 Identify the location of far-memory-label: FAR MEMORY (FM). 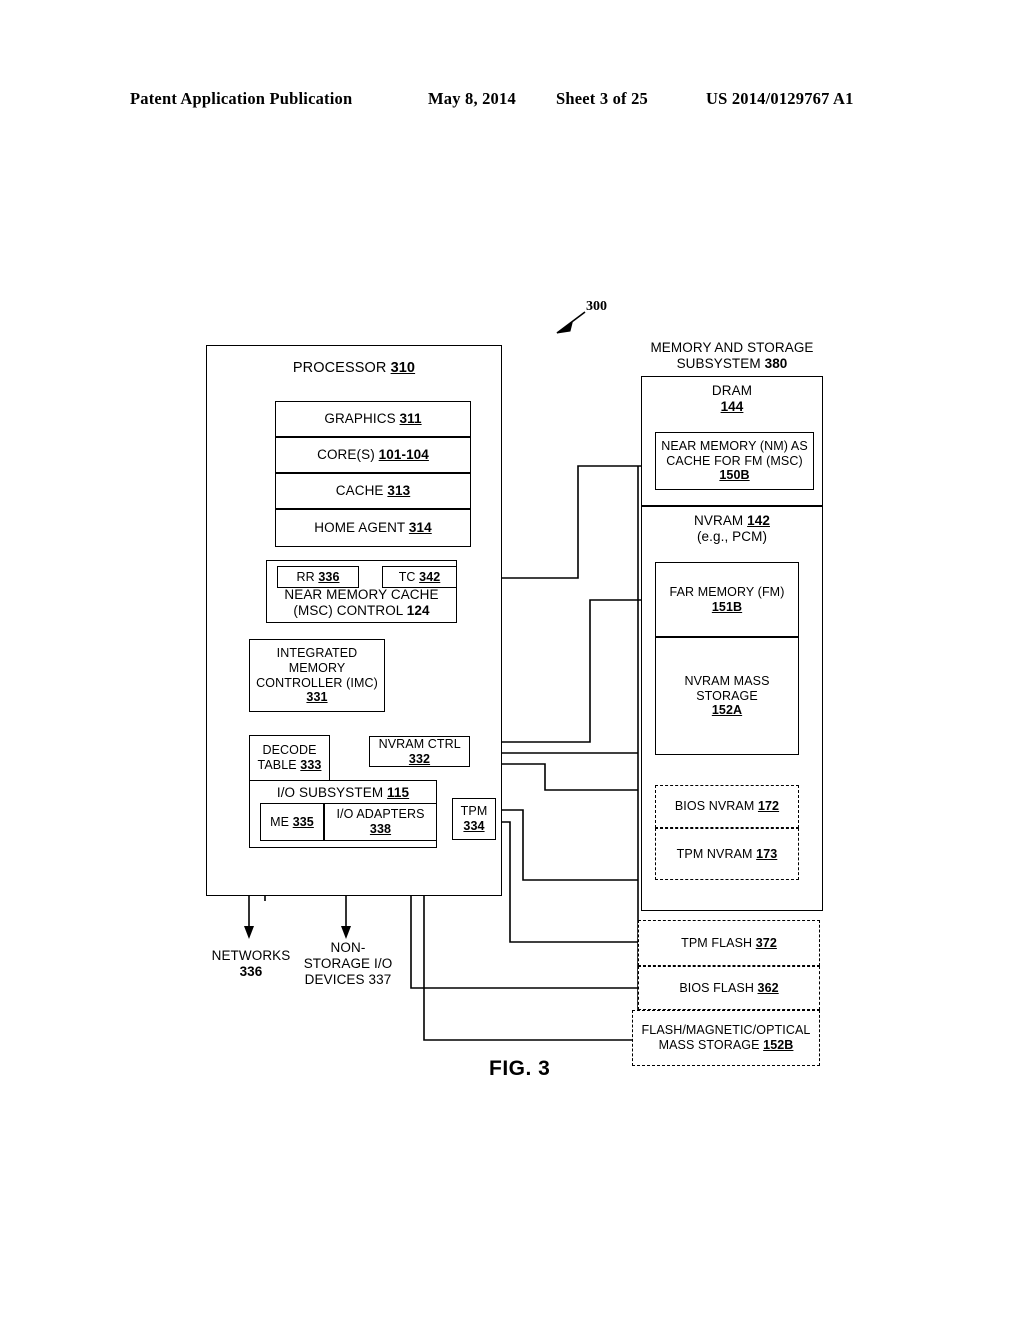
(727, 591).